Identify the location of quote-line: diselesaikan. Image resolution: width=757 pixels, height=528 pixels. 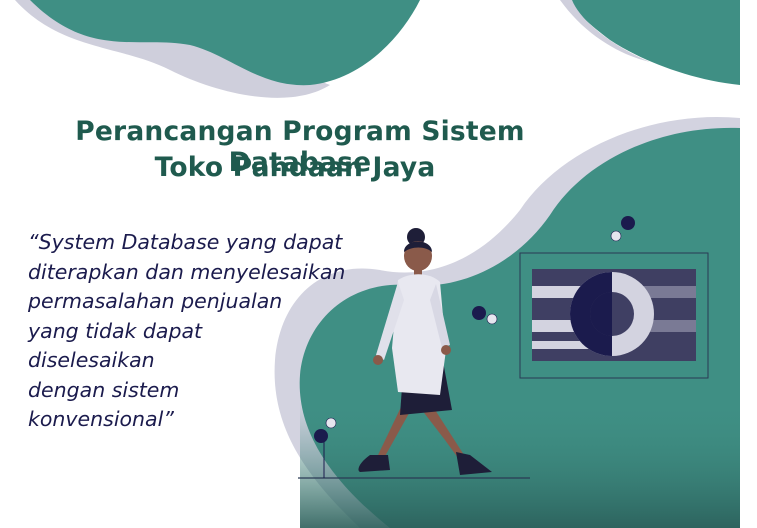
(91, 360).